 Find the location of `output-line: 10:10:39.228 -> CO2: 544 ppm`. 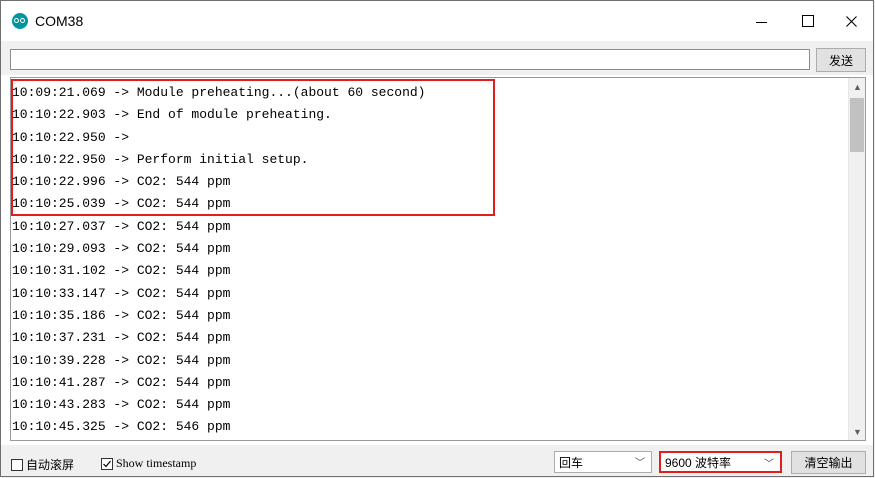

output-line: 10:10:39.228 -> CO2: 544 ppm is located at coordinates (121, 360).